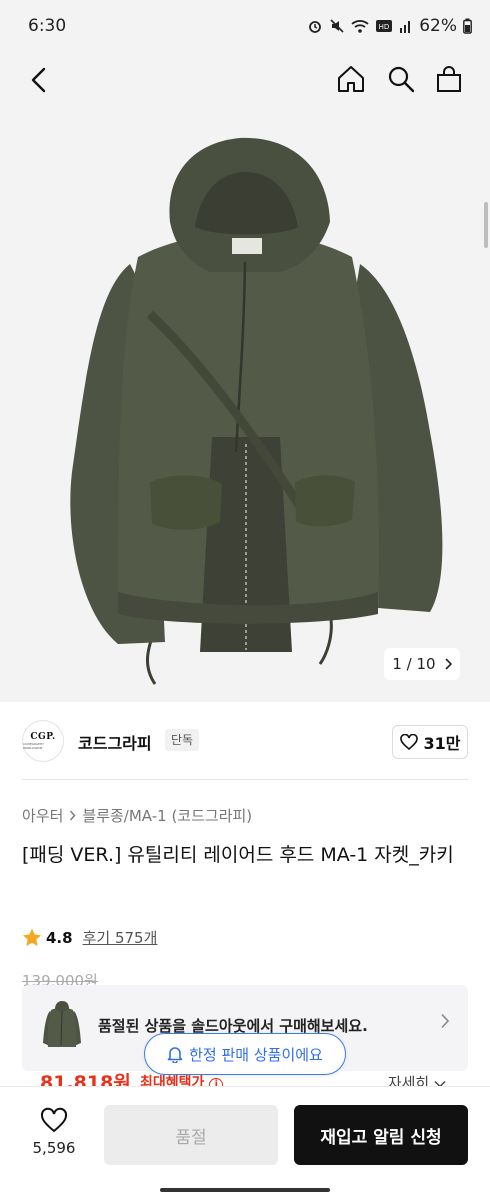 This screenshot has height=1200, width=490. What do you see at coordinates (245, 80) in the screenshot?
I see `top-navigation` at bounding box center [245, 80].